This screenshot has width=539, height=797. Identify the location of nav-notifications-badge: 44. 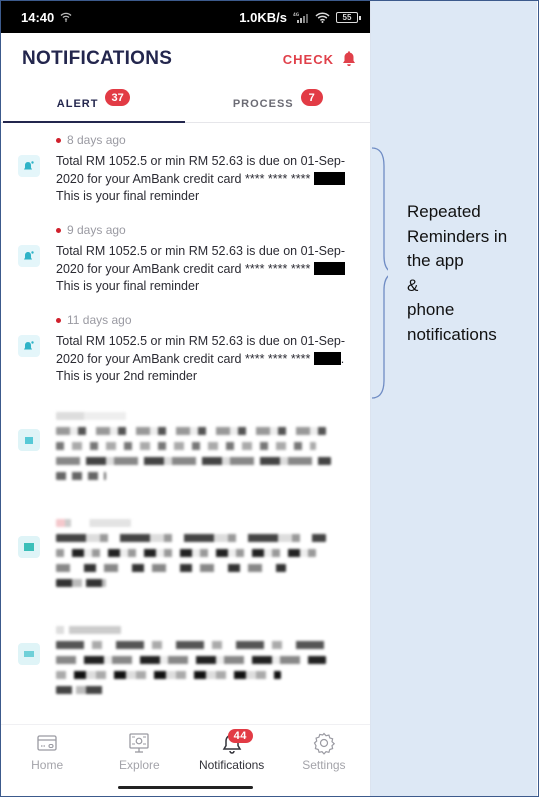
(240, 736).